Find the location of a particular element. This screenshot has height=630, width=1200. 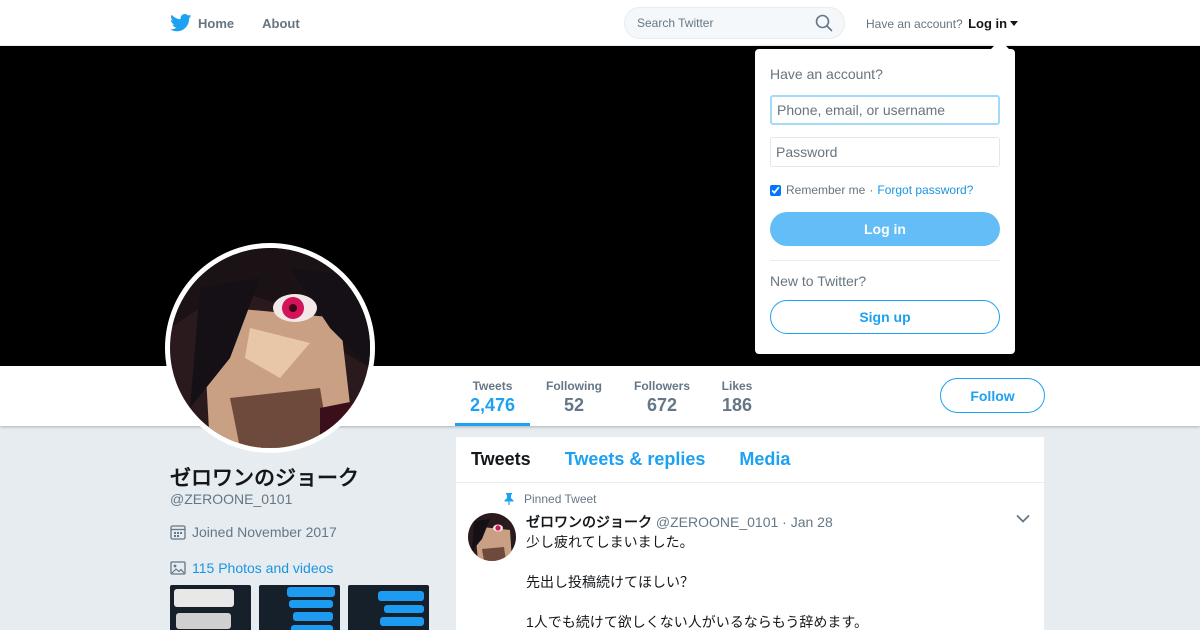

dropdown-title: Have an account? is located at coordinates (826, 74).